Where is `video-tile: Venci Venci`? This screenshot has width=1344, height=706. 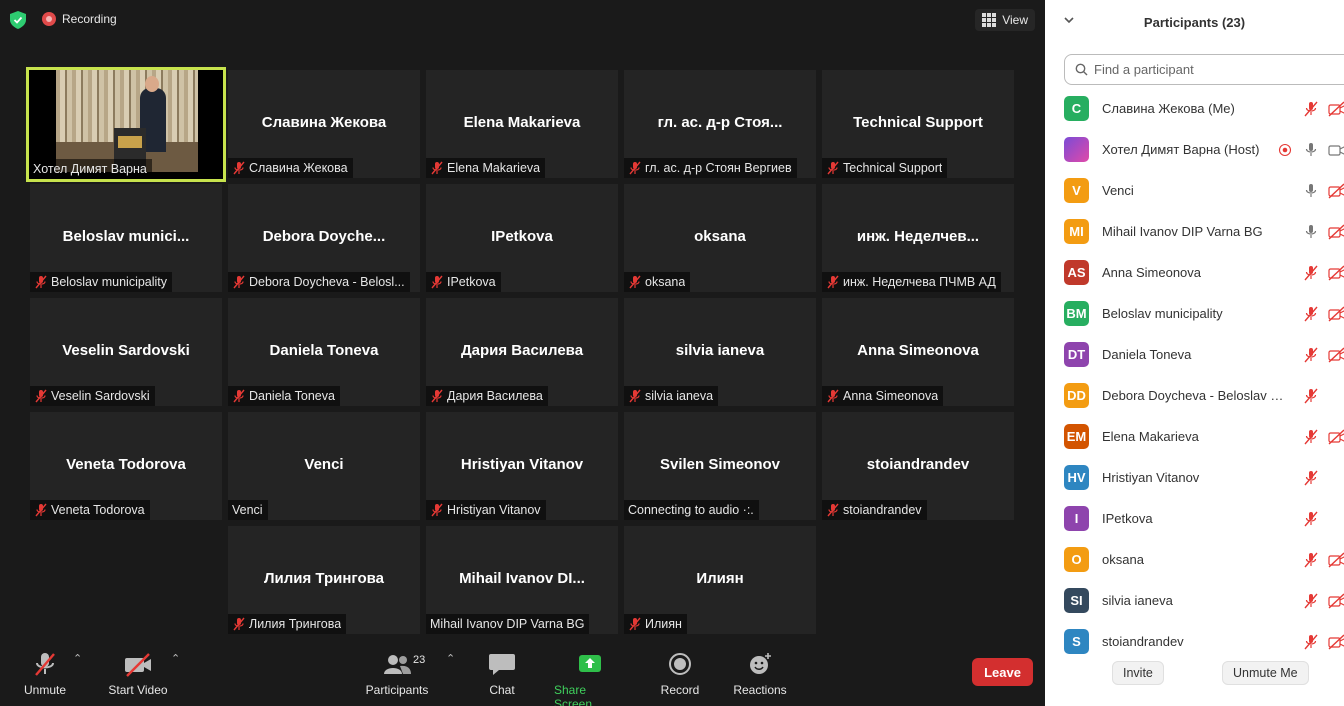
video-tile: Venci Venci is located at coordinates (324, 466).